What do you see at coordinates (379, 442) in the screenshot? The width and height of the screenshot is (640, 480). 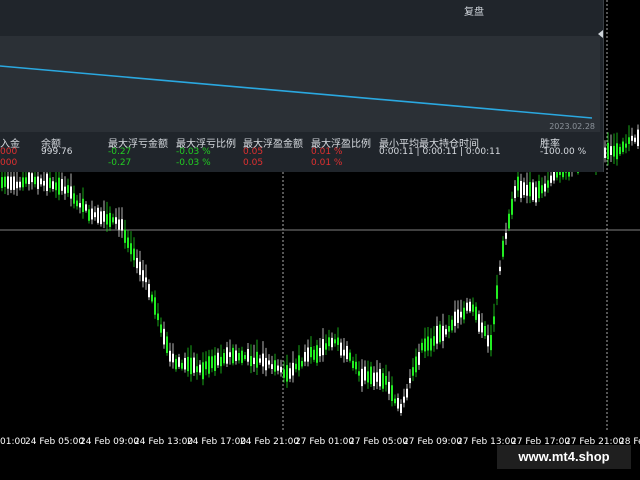 I see `time-label: 27 Feb 05:00` at bounding box center [379, 442].